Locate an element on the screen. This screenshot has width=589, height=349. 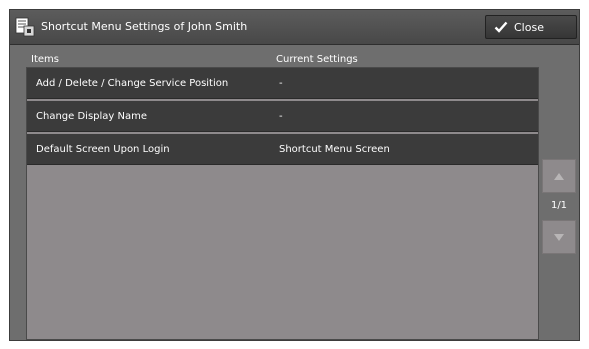
settings-document-icon is located at coordinates (25, 27).